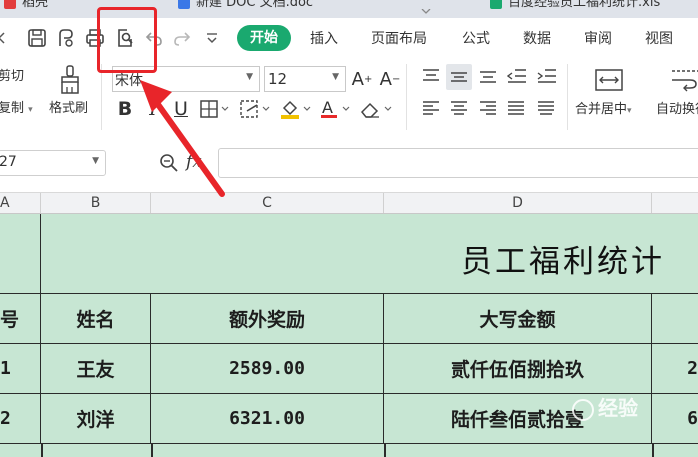 This screenshot has height=457, width=698. What do you see at coordinates (327, 107) in the screenshot?
I see `svg-text: A` at bounding box center [327, 107].